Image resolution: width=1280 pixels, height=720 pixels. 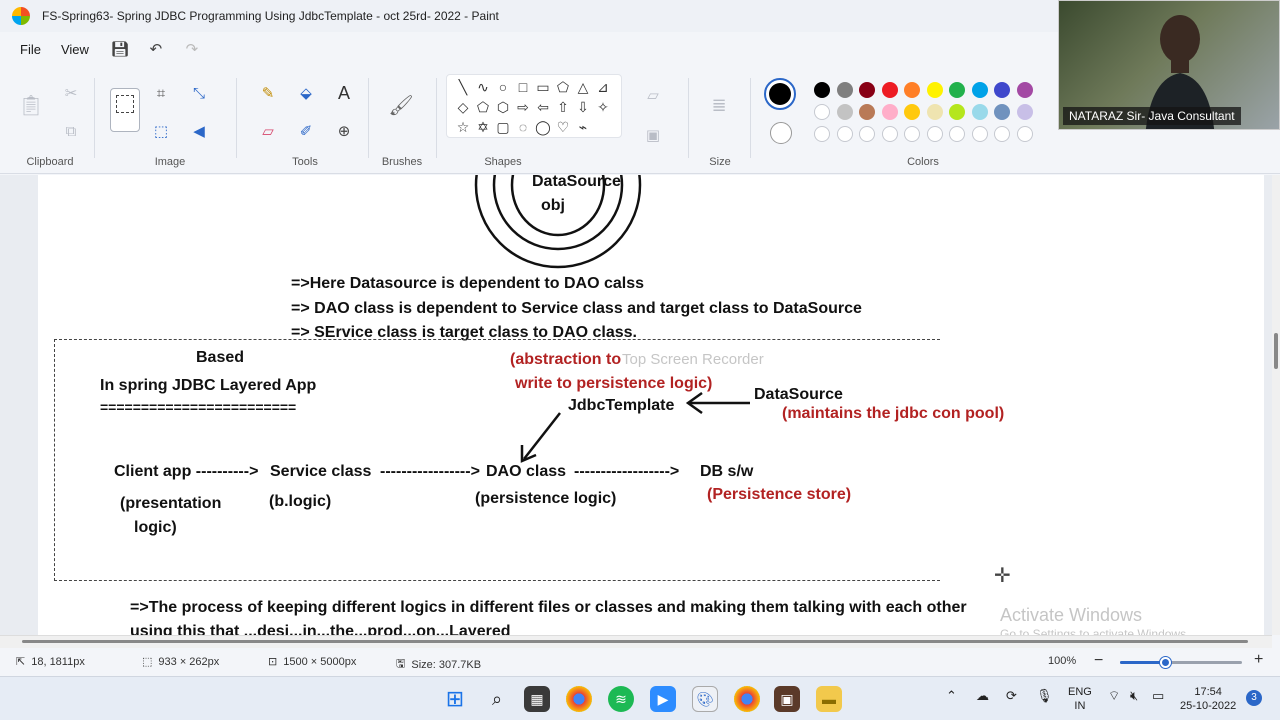 I want to click on redo-icon: ↷, so click(x=192, y=49).